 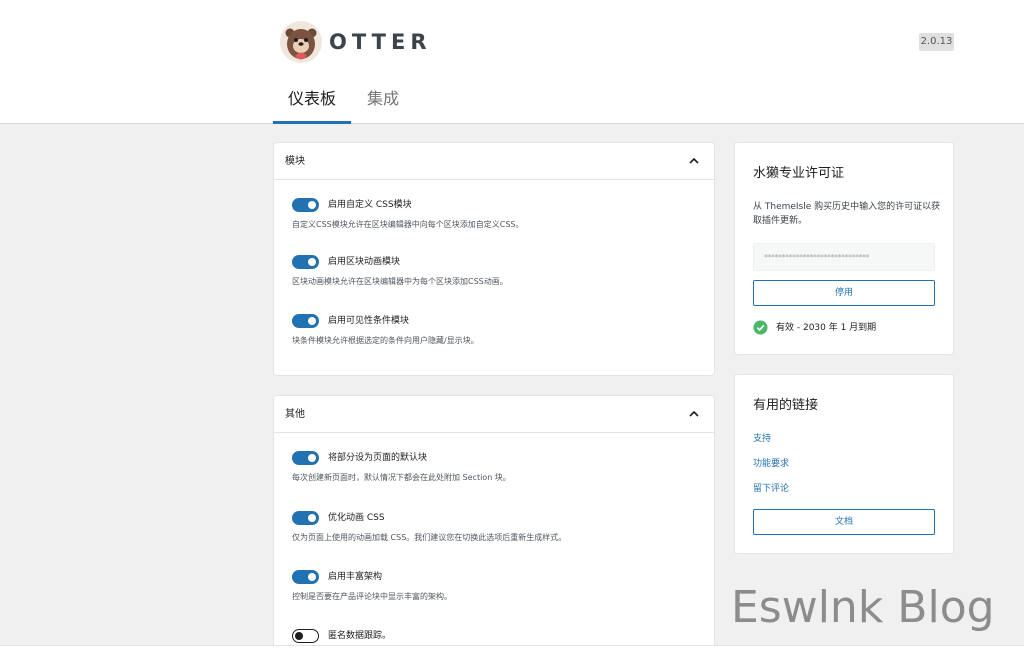 What do you see at coordinates (372, 596) in the screenshot?
I see `setting-help: 控制是否要在产品评论块中显示丰富的架构。` at bounding box center [372, 596].